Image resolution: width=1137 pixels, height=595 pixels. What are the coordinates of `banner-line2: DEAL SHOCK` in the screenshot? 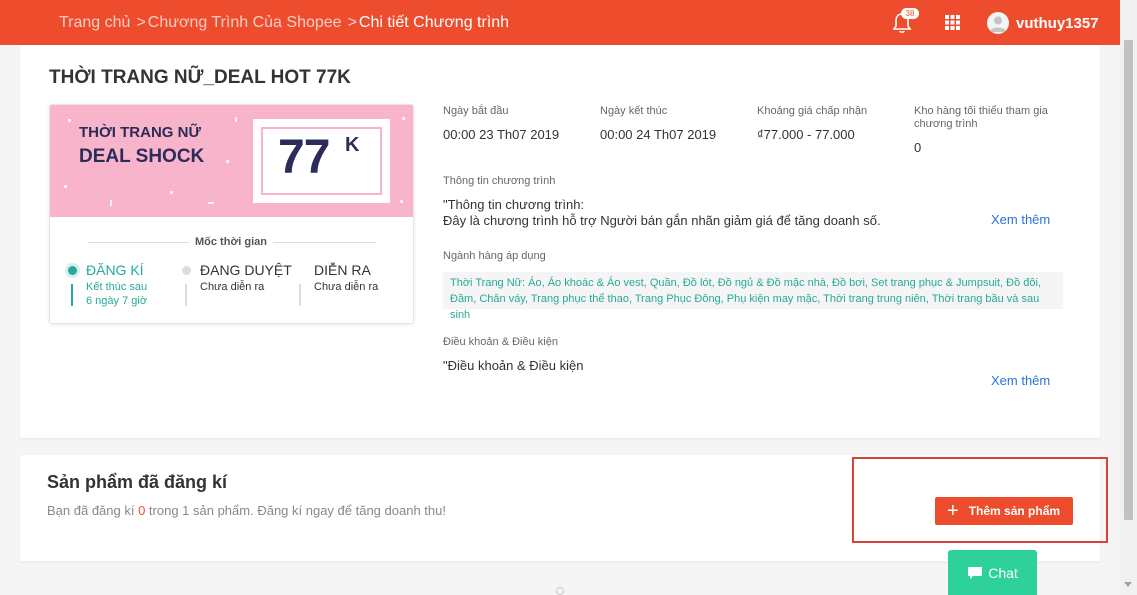 It's located at (142, 156).